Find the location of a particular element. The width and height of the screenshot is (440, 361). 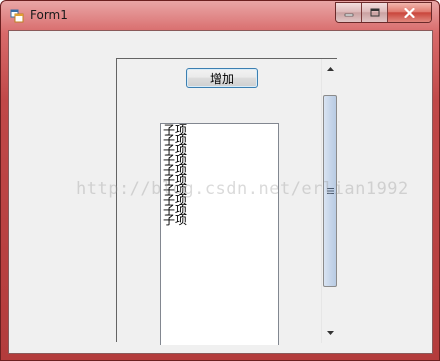

scroll-down-button is located at coordinates (330, 333).